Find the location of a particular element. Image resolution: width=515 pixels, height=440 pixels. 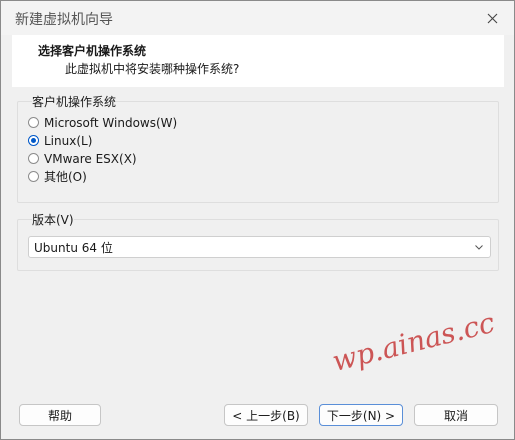

close-button is located at coordinates (492, 18).